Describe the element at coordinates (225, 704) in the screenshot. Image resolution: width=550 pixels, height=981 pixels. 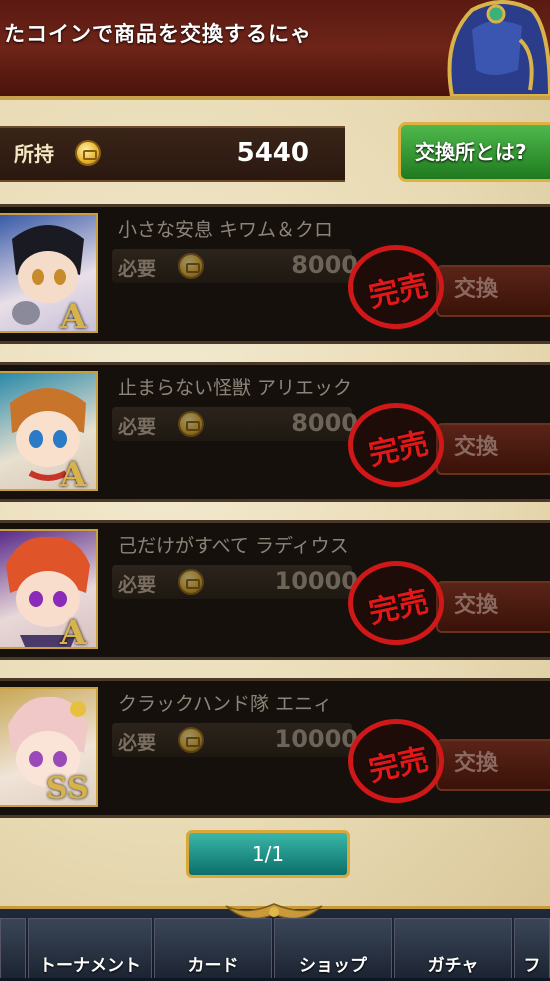
I see `item-name: クラックハンド隊 エニィ` at that location.